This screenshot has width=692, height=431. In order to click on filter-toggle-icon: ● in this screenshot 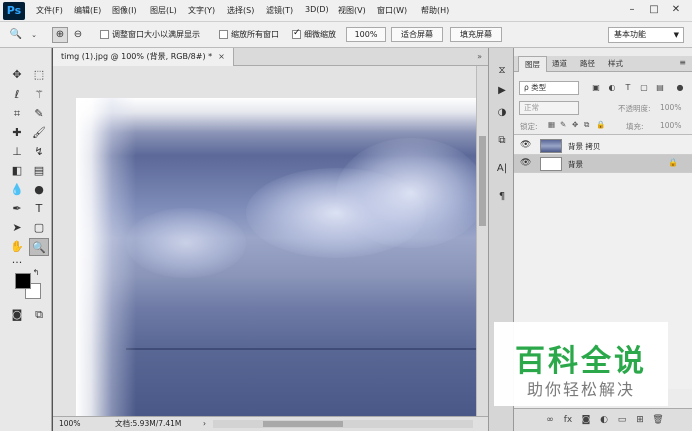, I will do `click(680, 88)`.